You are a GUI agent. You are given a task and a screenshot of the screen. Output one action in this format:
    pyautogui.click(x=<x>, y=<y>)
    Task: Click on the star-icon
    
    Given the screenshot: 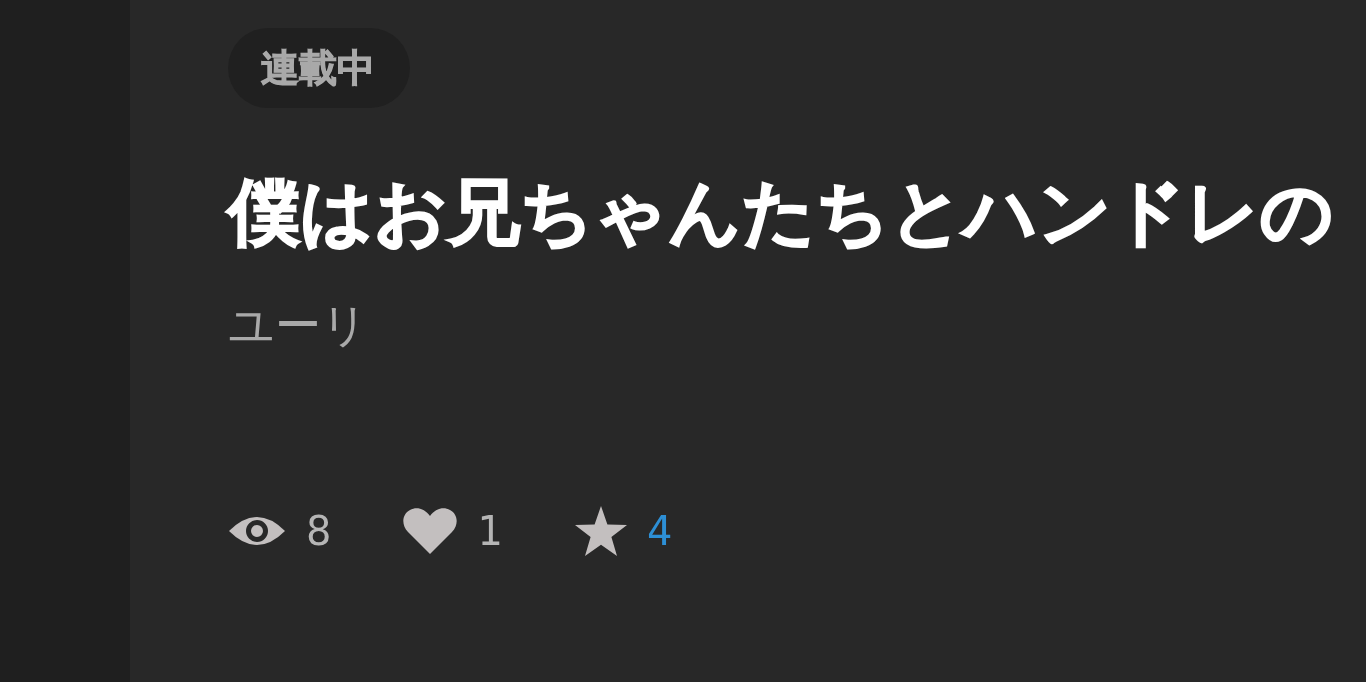 What is the action you would take?
    pyautogui.click(x=600, y=531)
    